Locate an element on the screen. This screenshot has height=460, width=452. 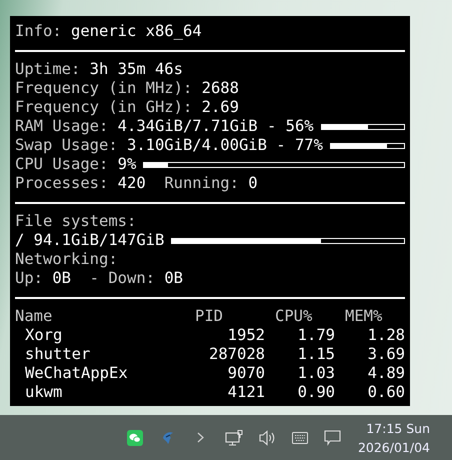
table-cell-text: Xorg is located at coordinates (44, 335).